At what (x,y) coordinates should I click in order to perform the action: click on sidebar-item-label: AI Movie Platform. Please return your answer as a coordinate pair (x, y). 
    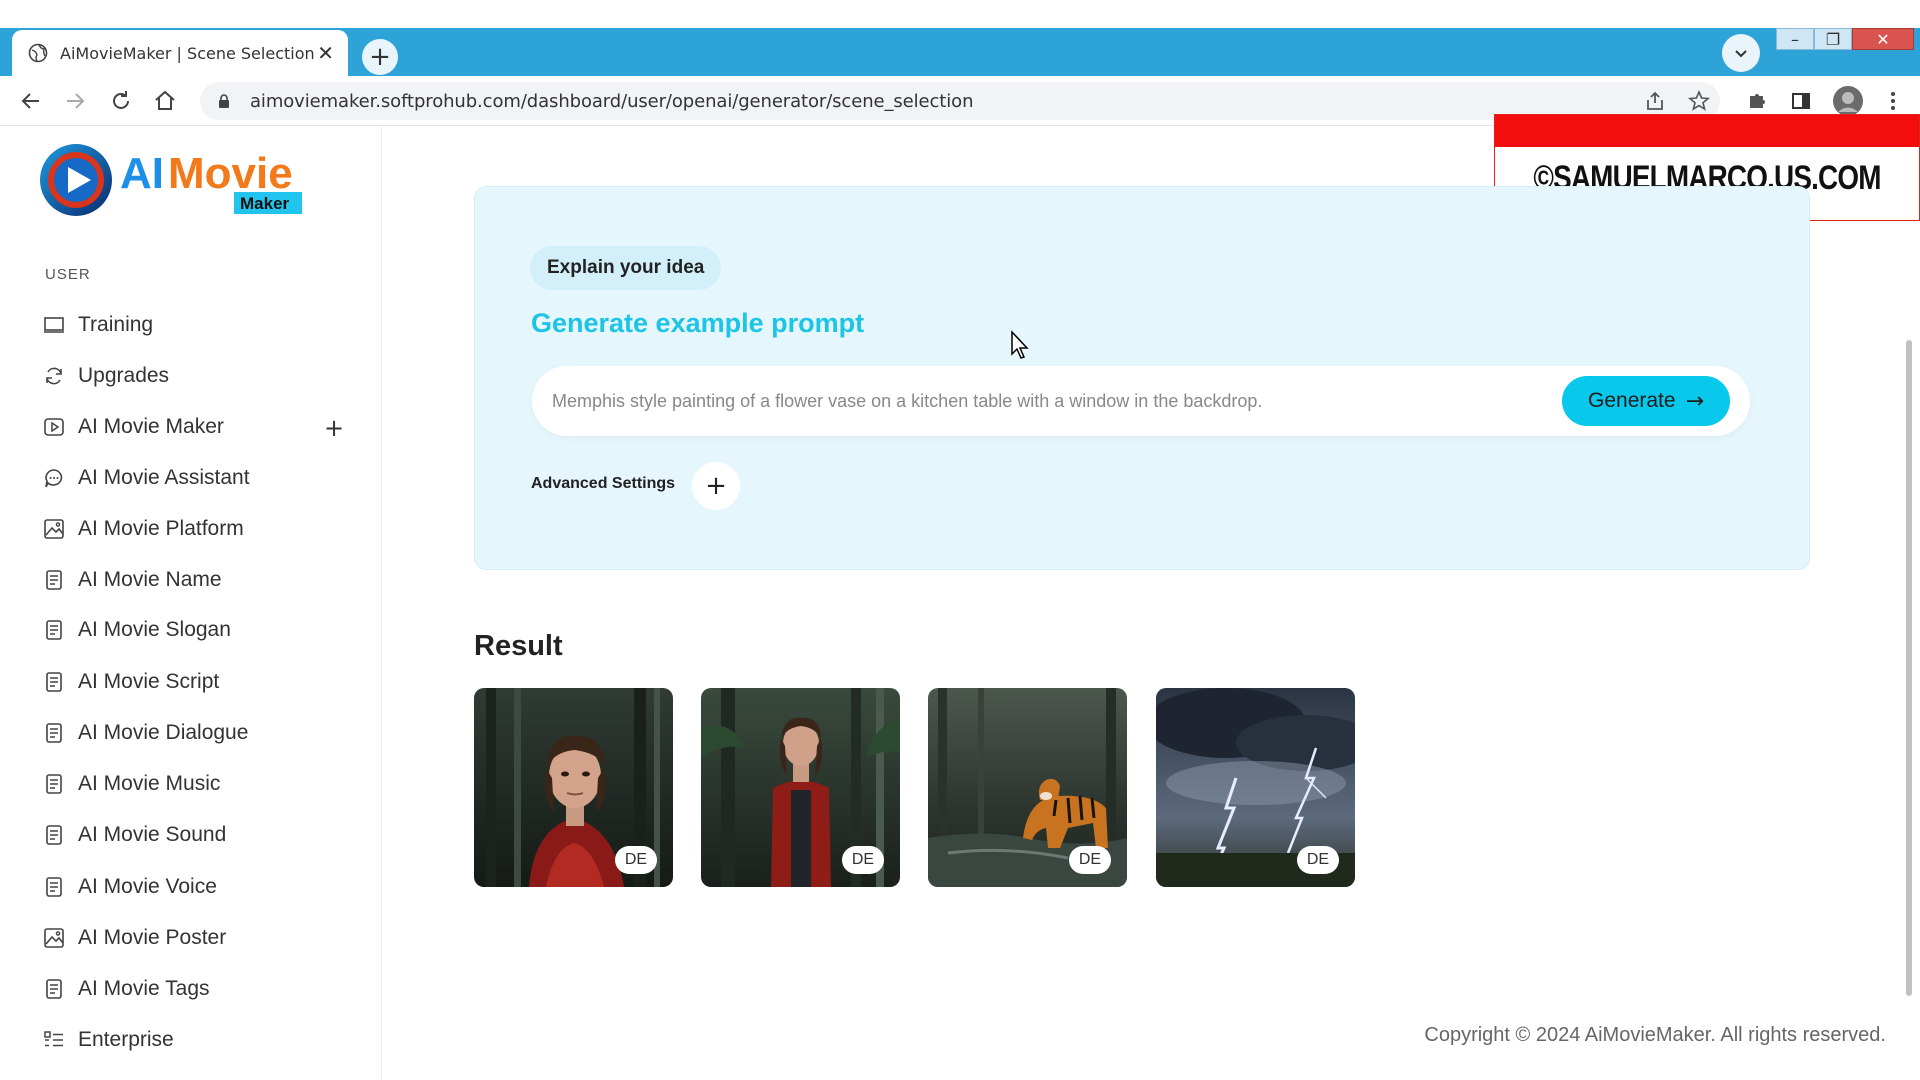
    Looking at the image, I should click on (161, 528).